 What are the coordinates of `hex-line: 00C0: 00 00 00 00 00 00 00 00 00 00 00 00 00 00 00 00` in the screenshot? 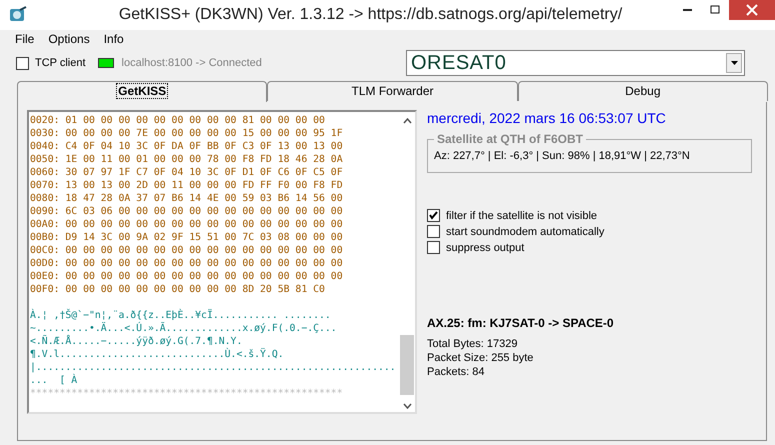 It's located at (187, 250).